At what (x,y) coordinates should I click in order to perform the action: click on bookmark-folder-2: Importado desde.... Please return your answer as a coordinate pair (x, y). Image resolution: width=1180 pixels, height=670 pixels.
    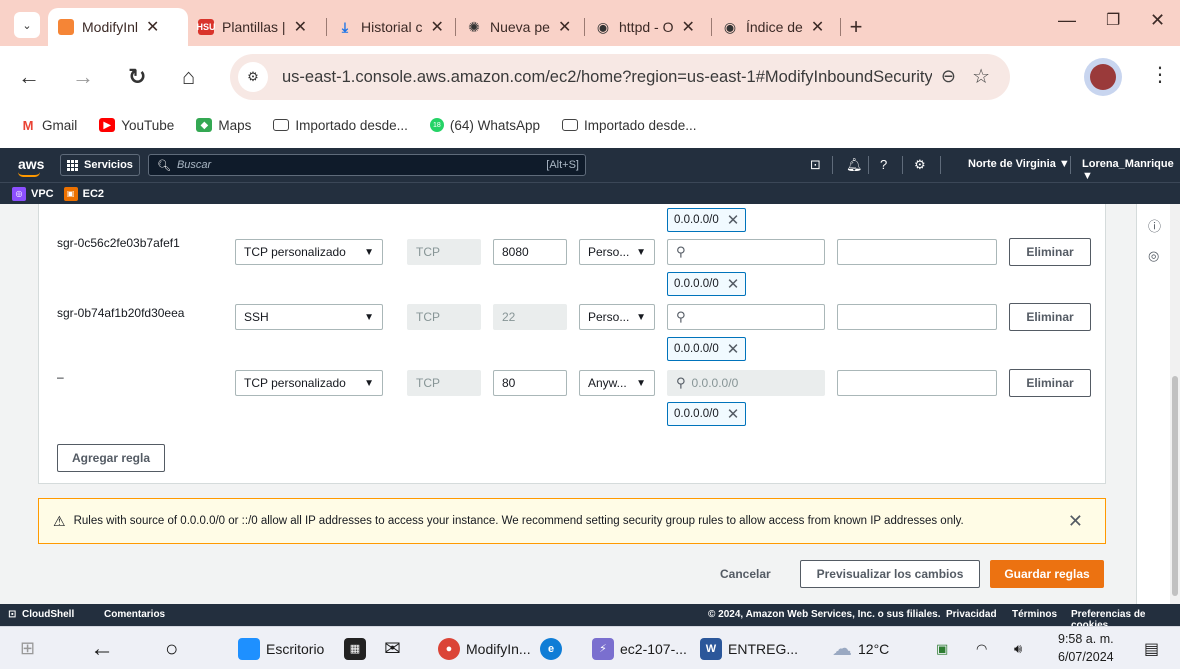
    Looking at the image, I should click on (629, 125).